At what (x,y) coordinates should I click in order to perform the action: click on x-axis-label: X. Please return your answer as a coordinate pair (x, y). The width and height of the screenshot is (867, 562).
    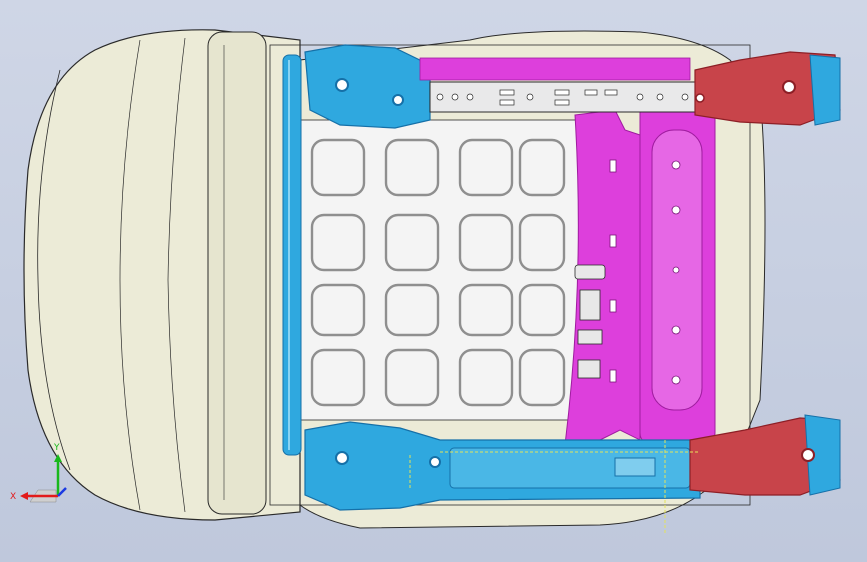
    Looking at the image, I should click on (13, 497).